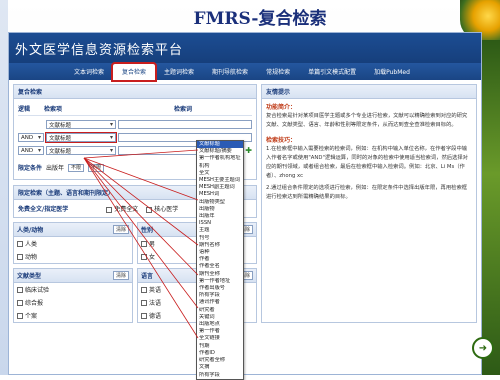 The height and width of the screenshot is (380, 500). I want to click on dropdown-option: 全文链接, so click(220, 338).